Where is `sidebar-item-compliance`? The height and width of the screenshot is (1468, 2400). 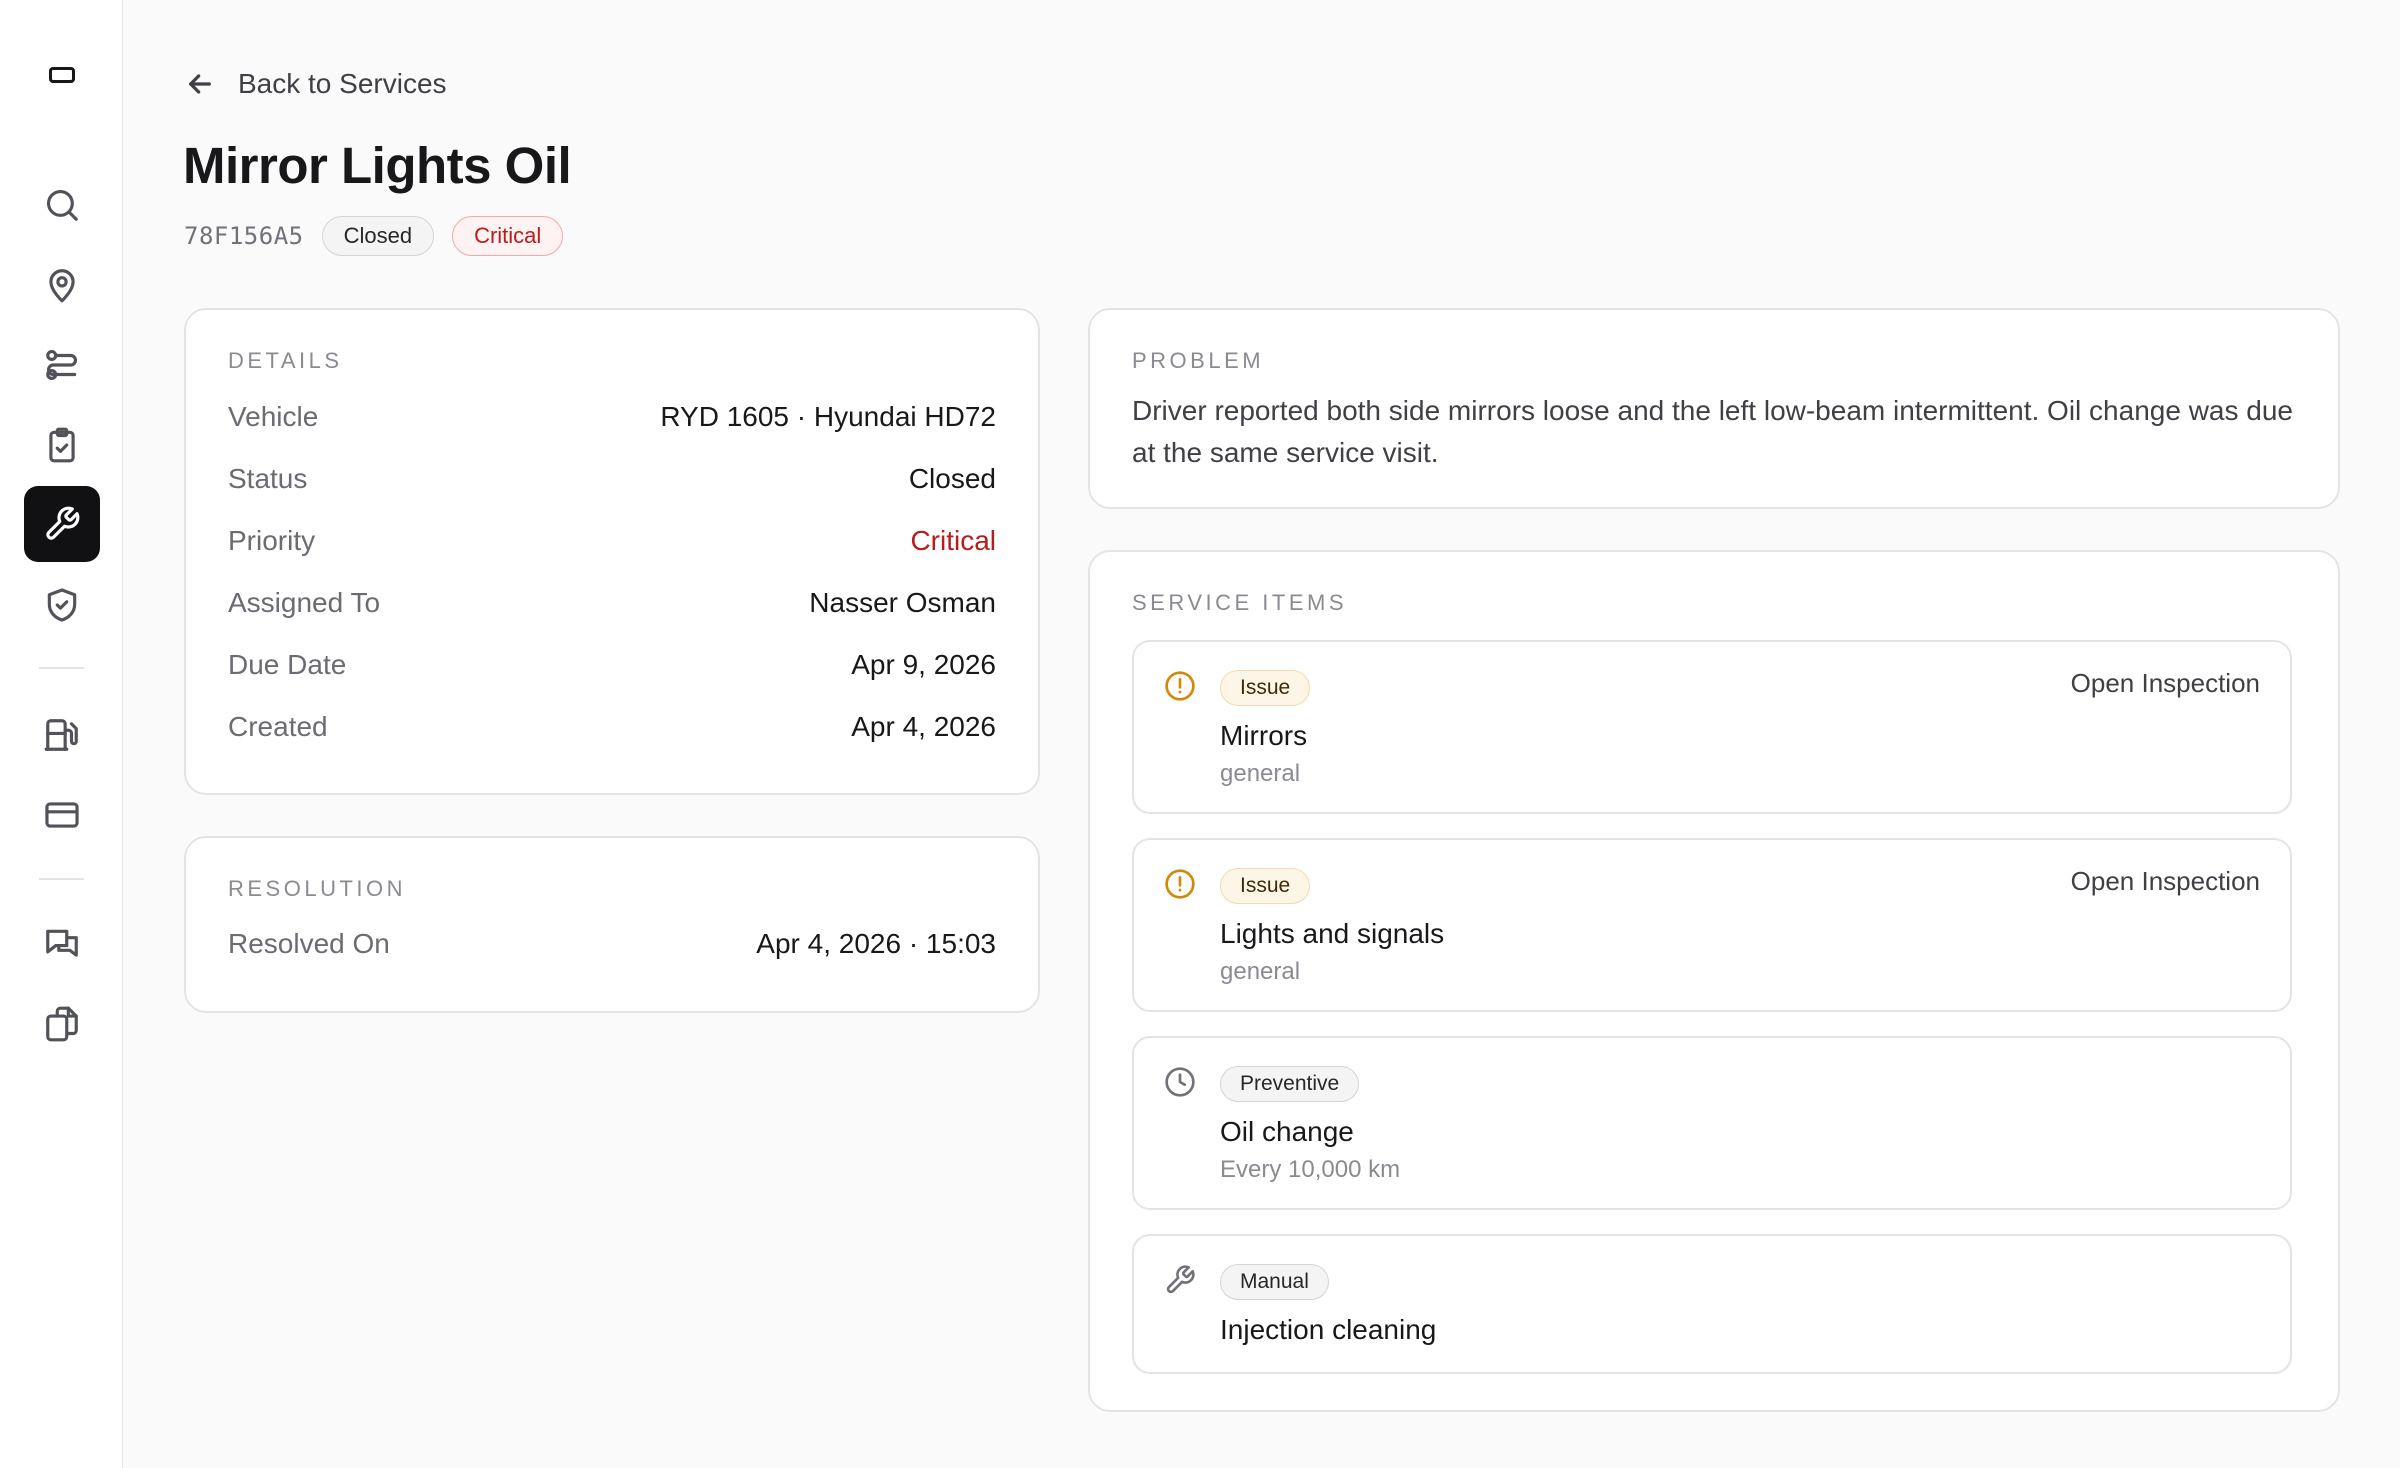
sidebar-item-compliance is located at coordinates (62, 605).